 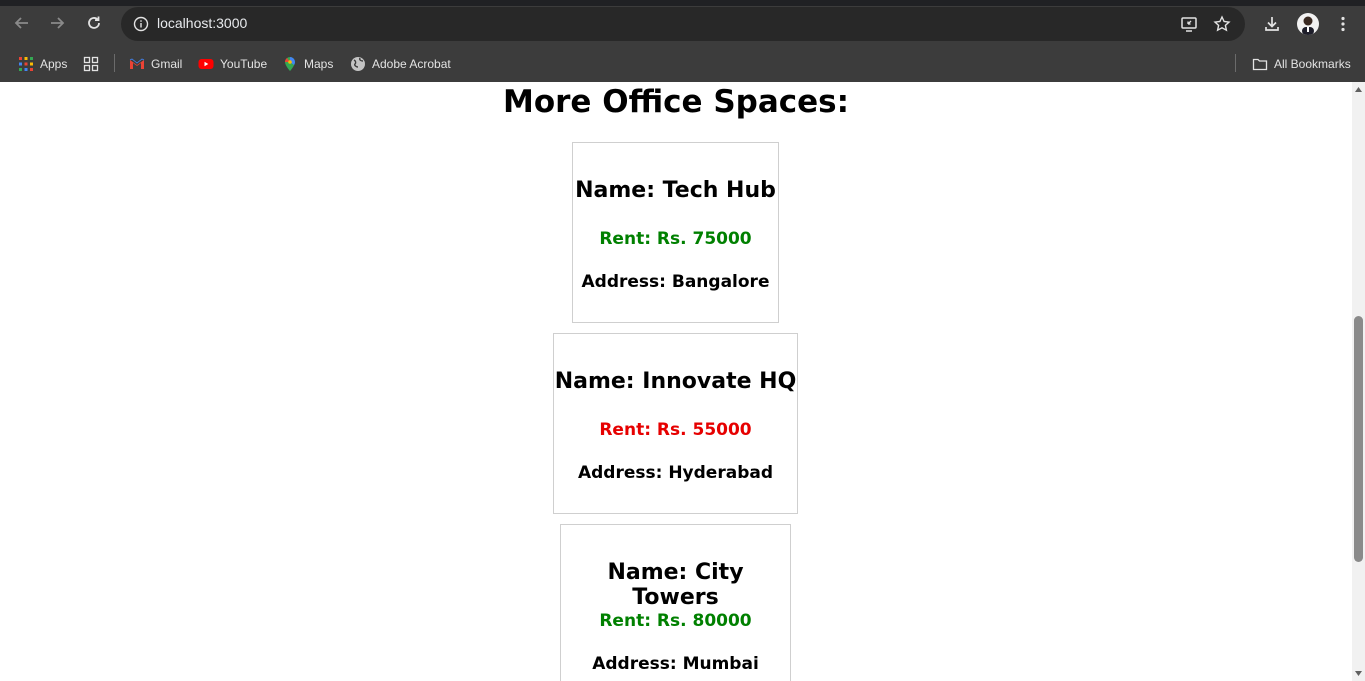 What do you see at coordinates (675, 282) in the screenshot?
I see `office-address: Address: Bangalore` at bounding box center [675, 282].